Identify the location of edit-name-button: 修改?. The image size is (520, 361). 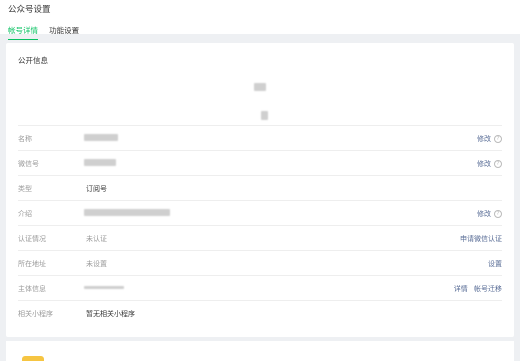
(489, 139).